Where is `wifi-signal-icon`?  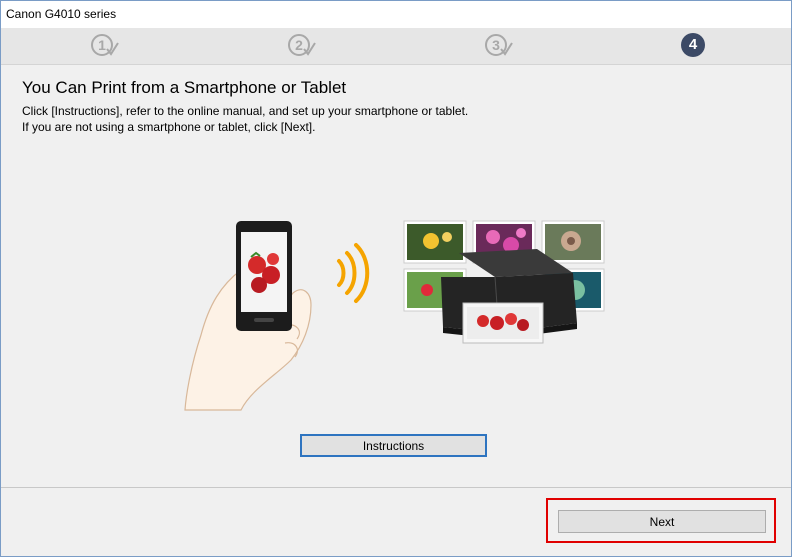 wifi-signal-icon is located at coordinates (353, 273).